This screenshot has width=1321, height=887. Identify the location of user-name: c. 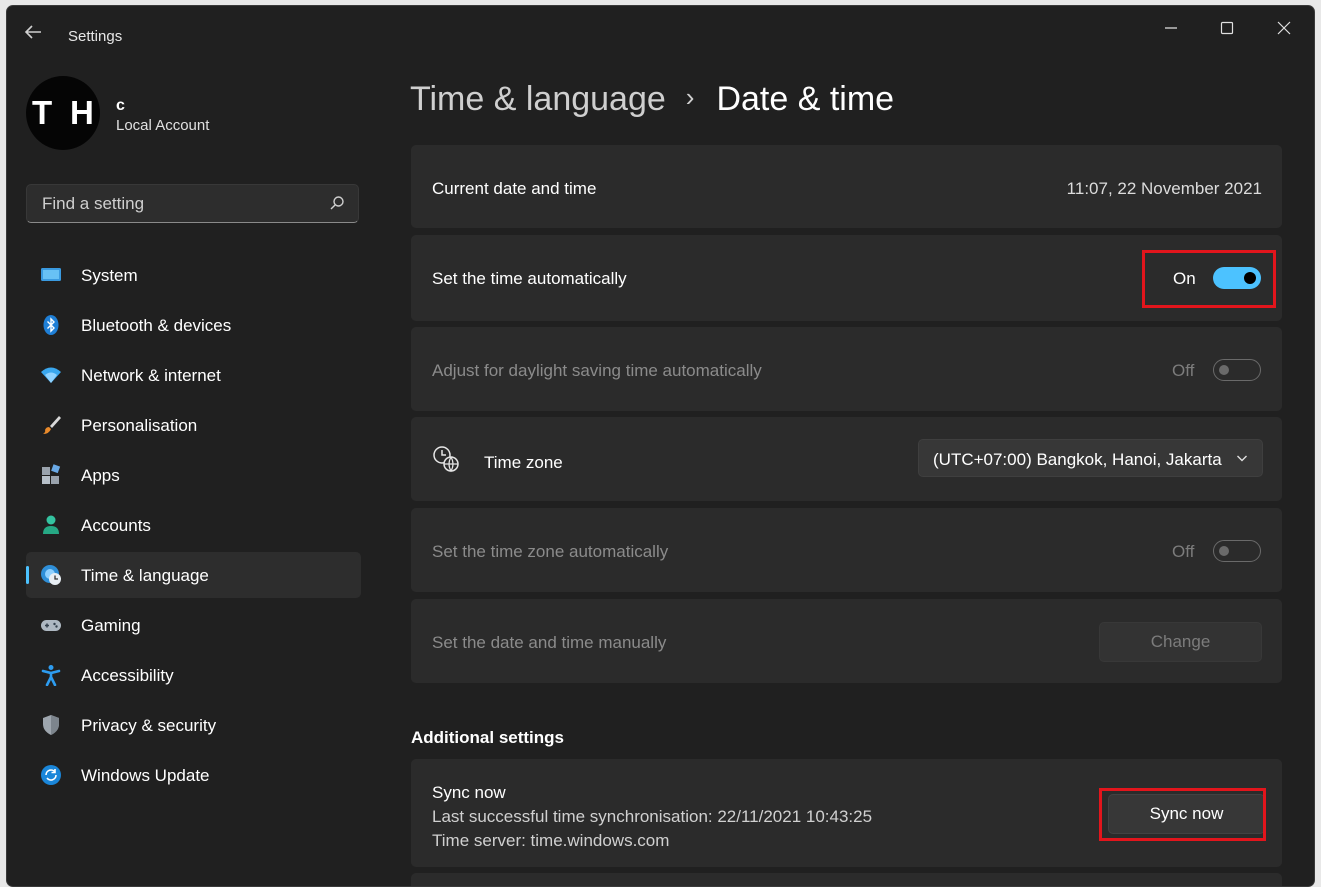
(120, 105).